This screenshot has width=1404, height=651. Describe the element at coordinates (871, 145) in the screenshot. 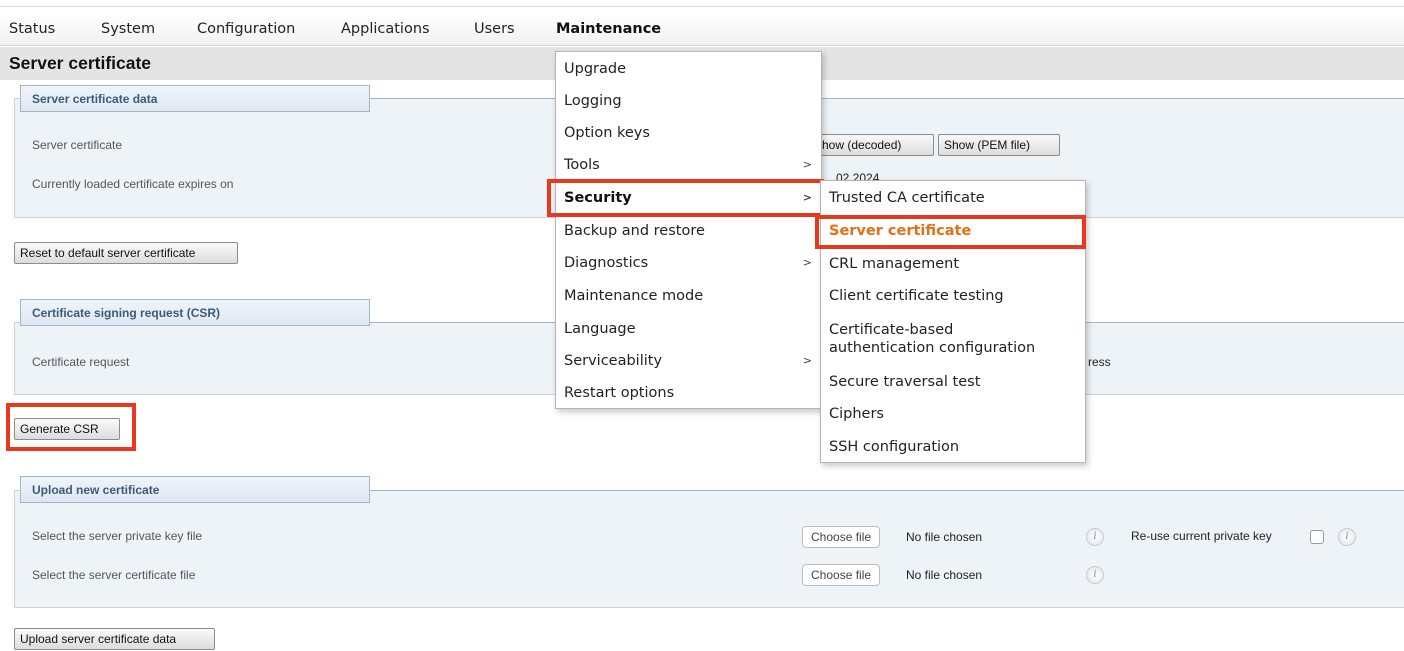

I see `show-decoded-button: Show (decoded)` at that location.